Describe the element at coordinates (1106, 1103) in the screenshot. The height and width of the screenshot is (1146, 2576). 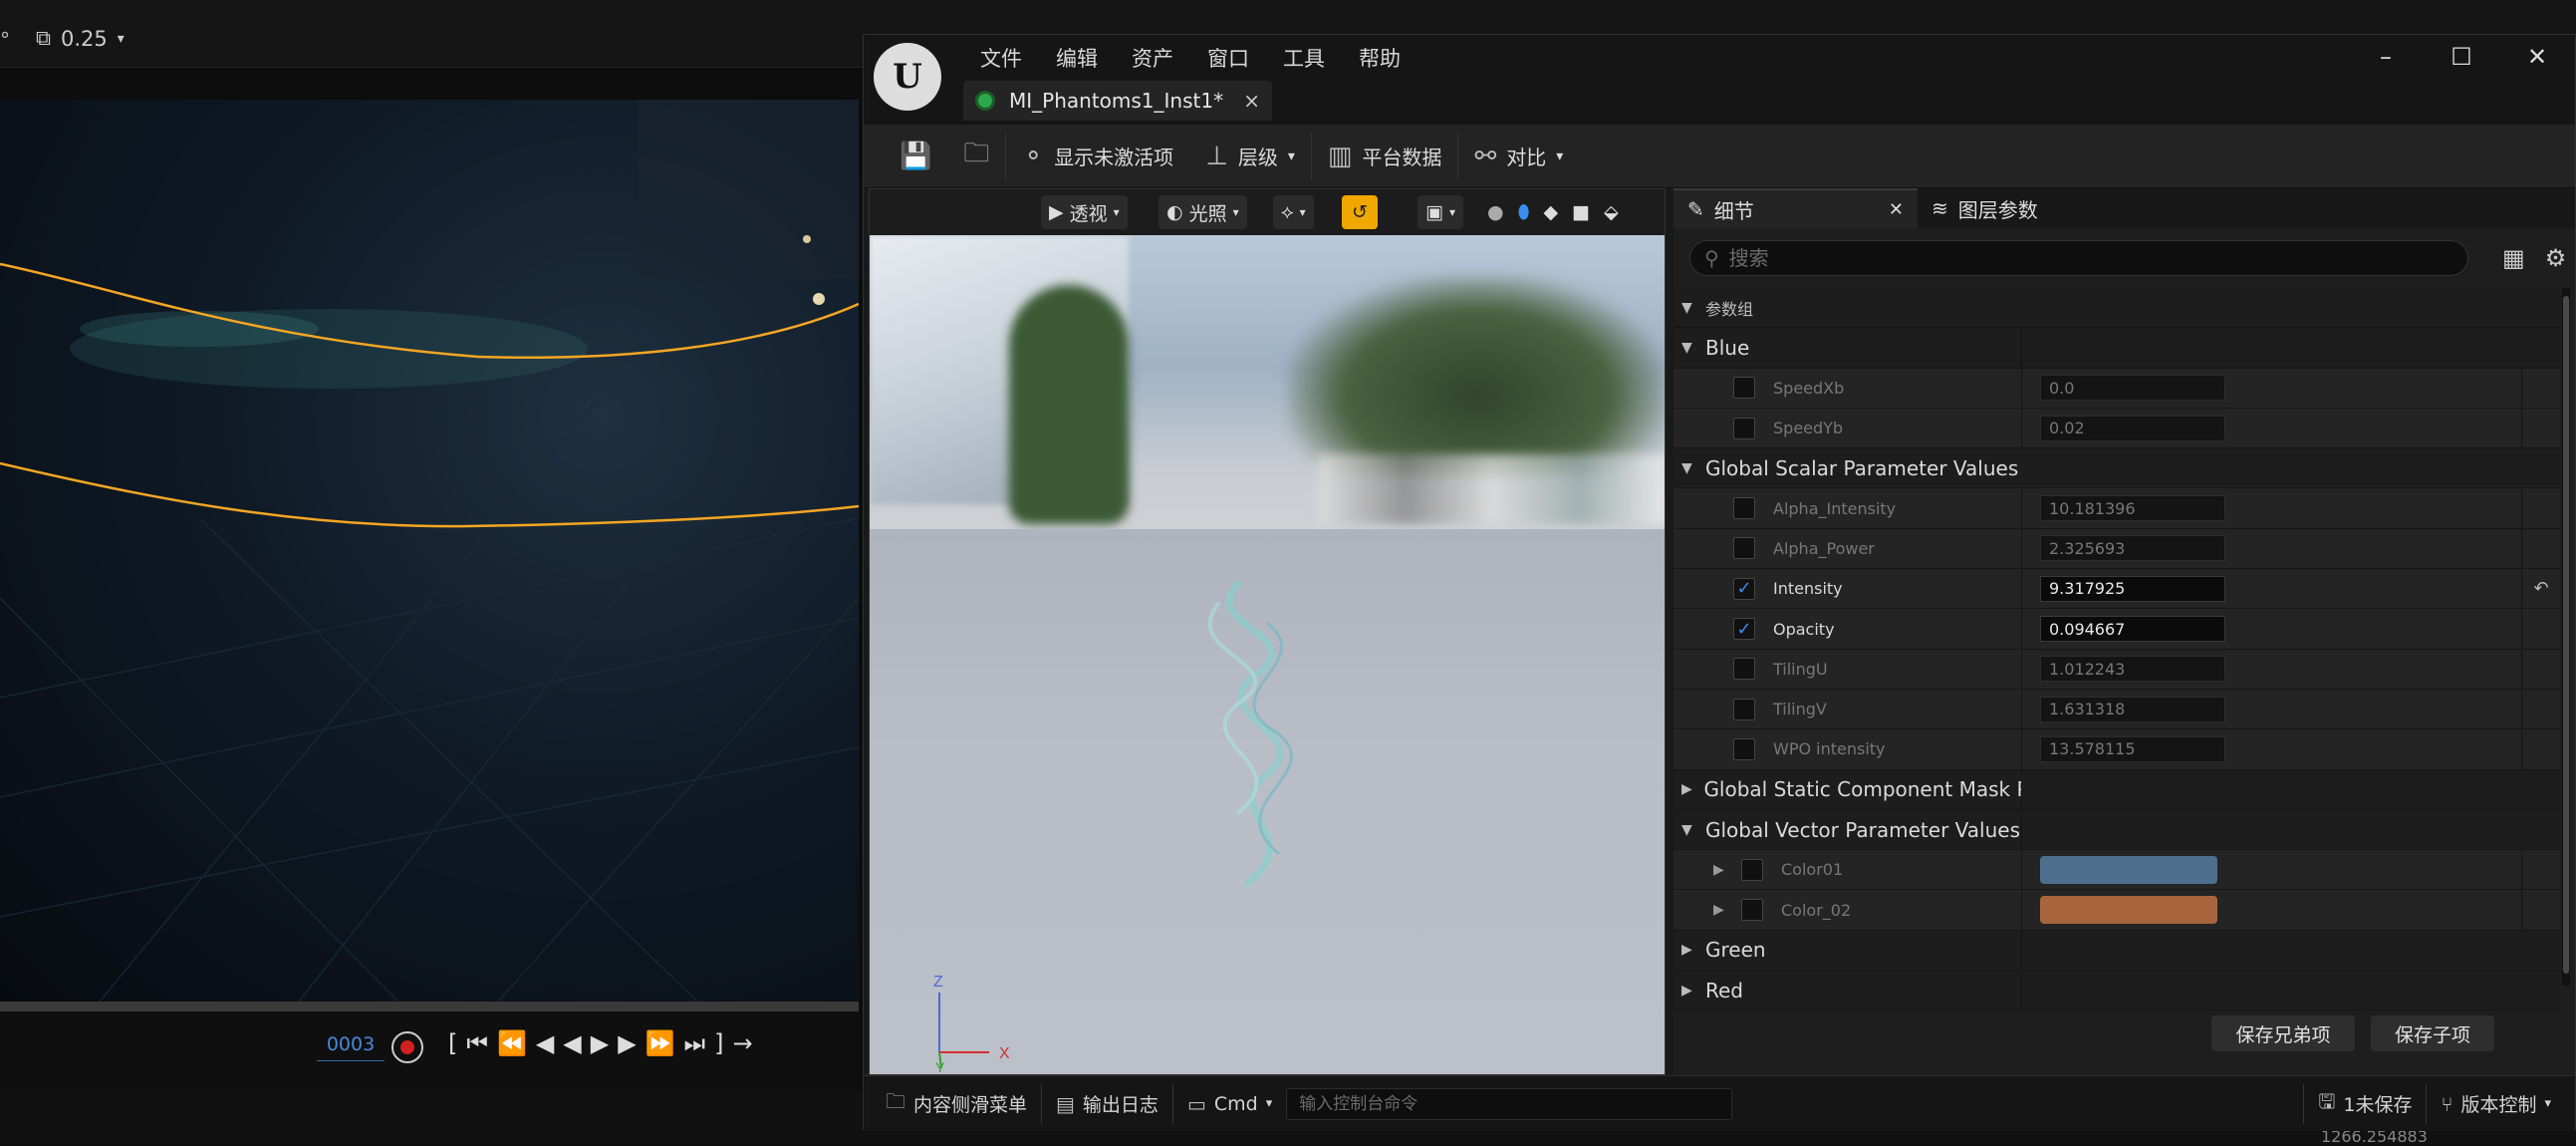
I see `output-log-button: ▤ 输出日志` at that location.